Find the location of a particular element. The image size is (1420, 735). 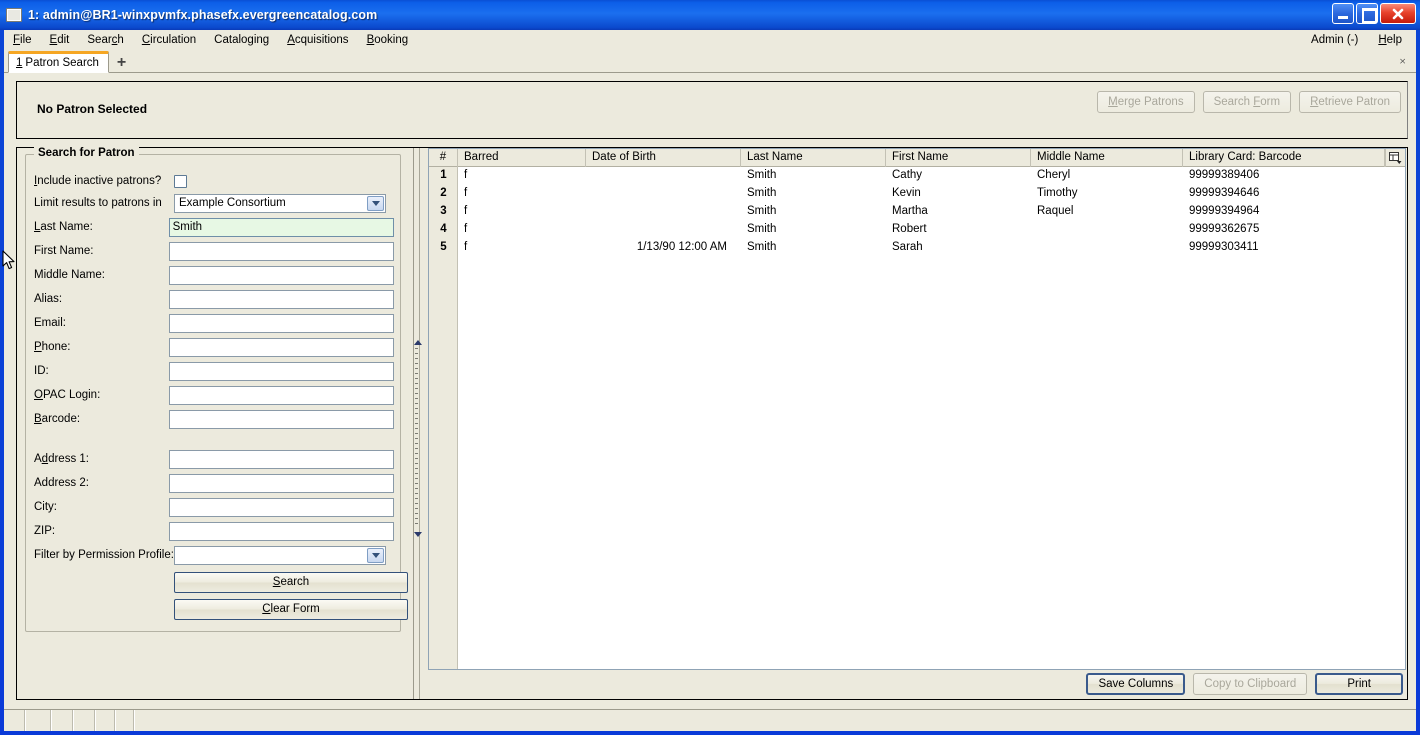

limit-results-select: Example Consortium is located at coordinates (280, 203).